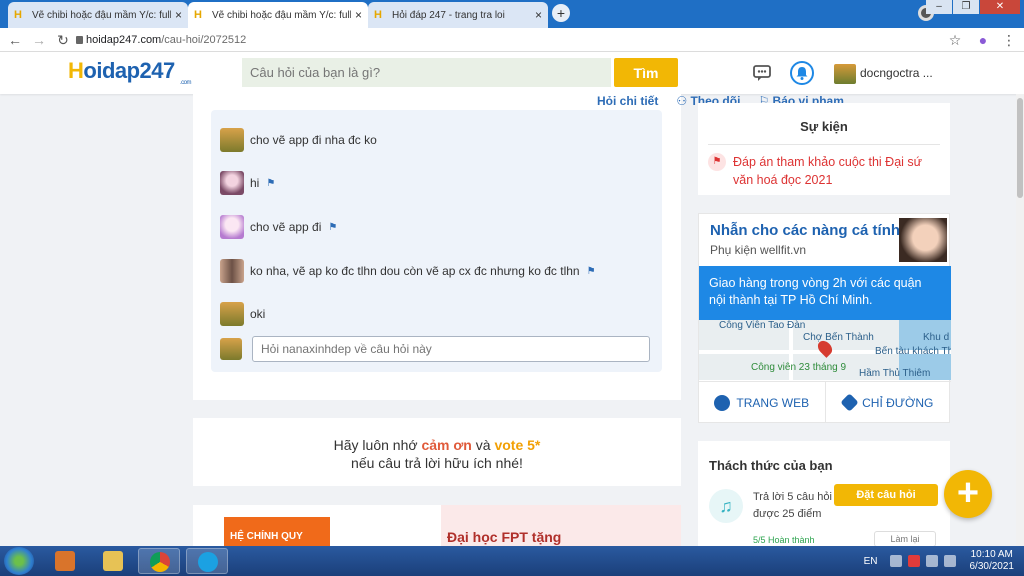 Image resolution: width=1024 pixels, height=576 pixels. I want to click on language-indicator: EN, so click(871, 561).